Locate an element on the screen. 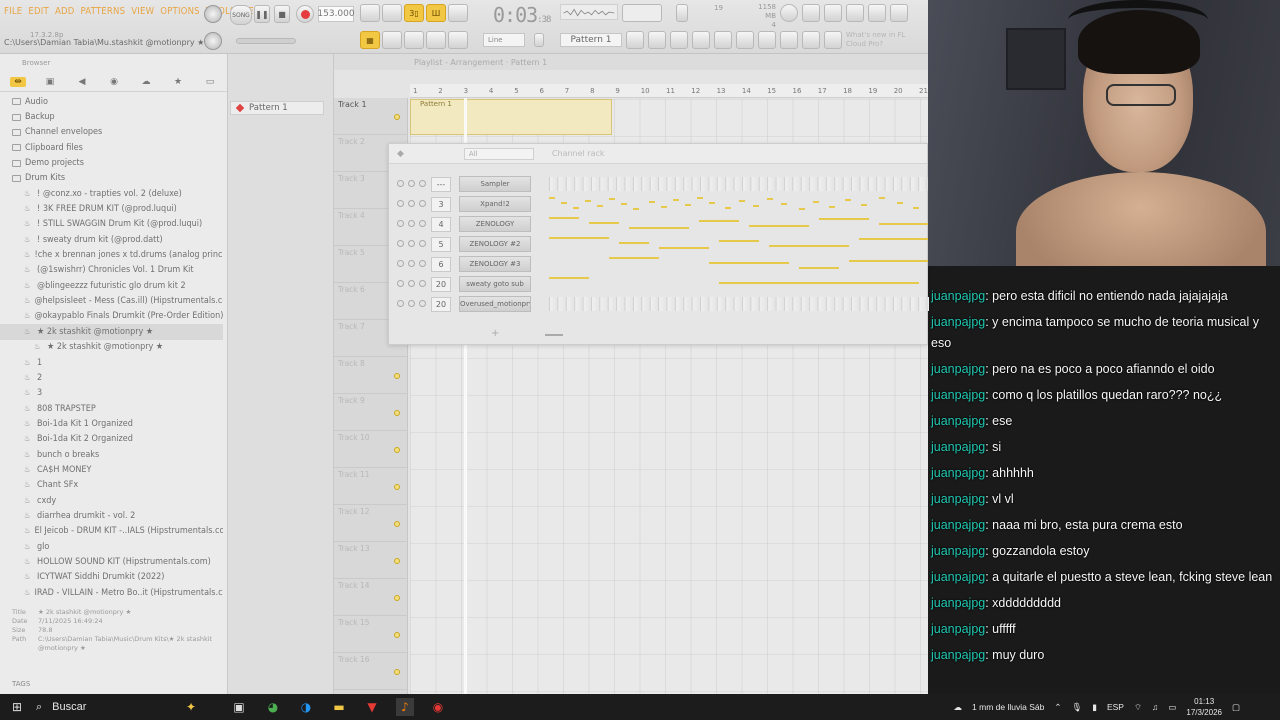  menu-patterns: PATTERNS is located at coordinates (103, 11).